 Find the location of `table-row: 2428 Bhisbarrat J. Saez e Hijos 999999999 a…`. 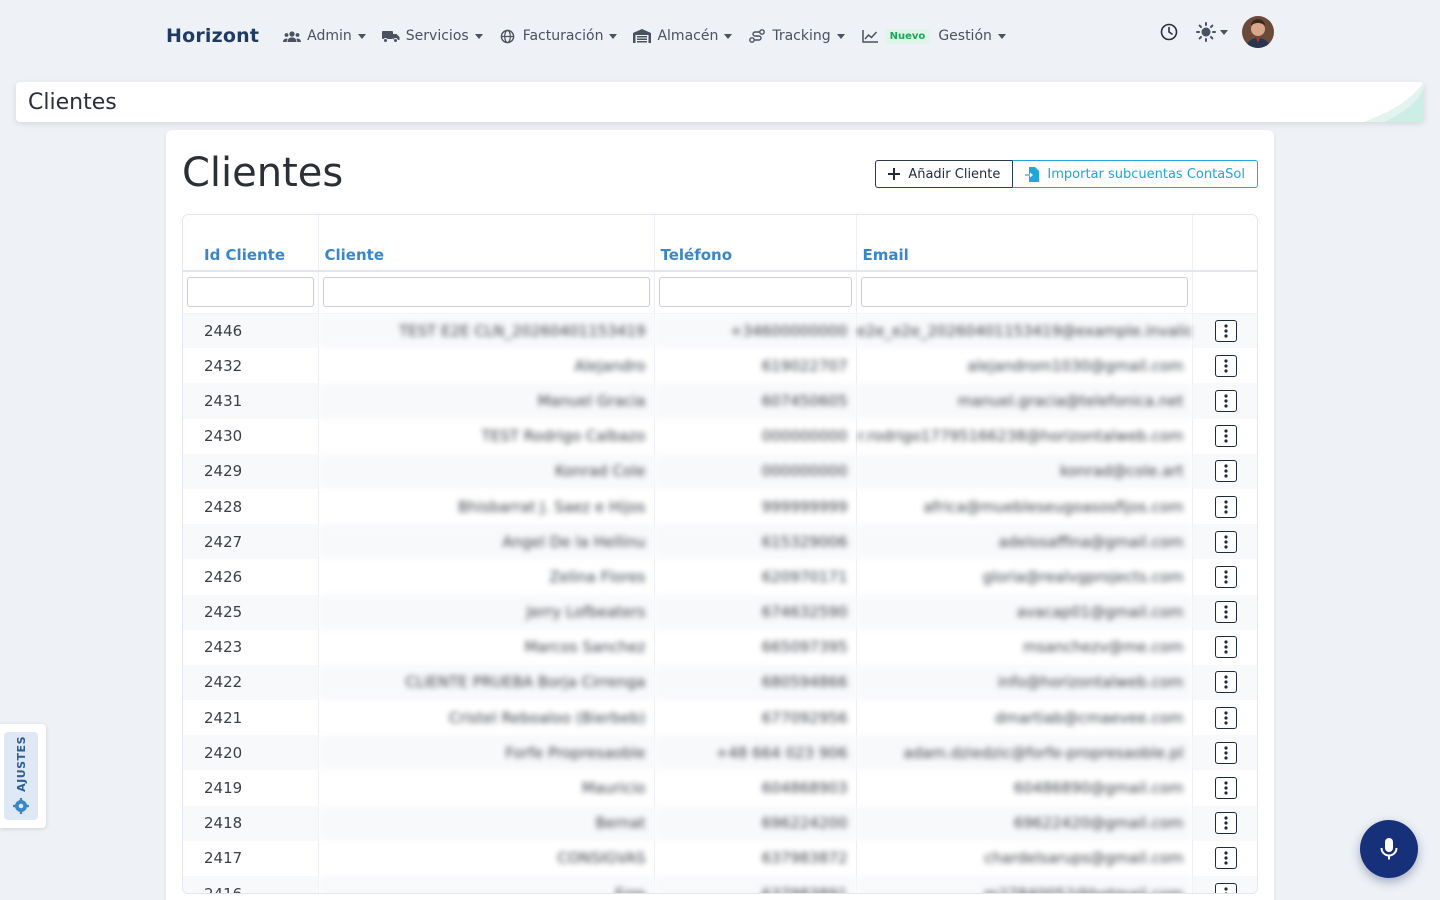

table-row: 2428 Bhisbarrat J. Saez e Hijos 999999999 a… is located at coordinates (720, 506).